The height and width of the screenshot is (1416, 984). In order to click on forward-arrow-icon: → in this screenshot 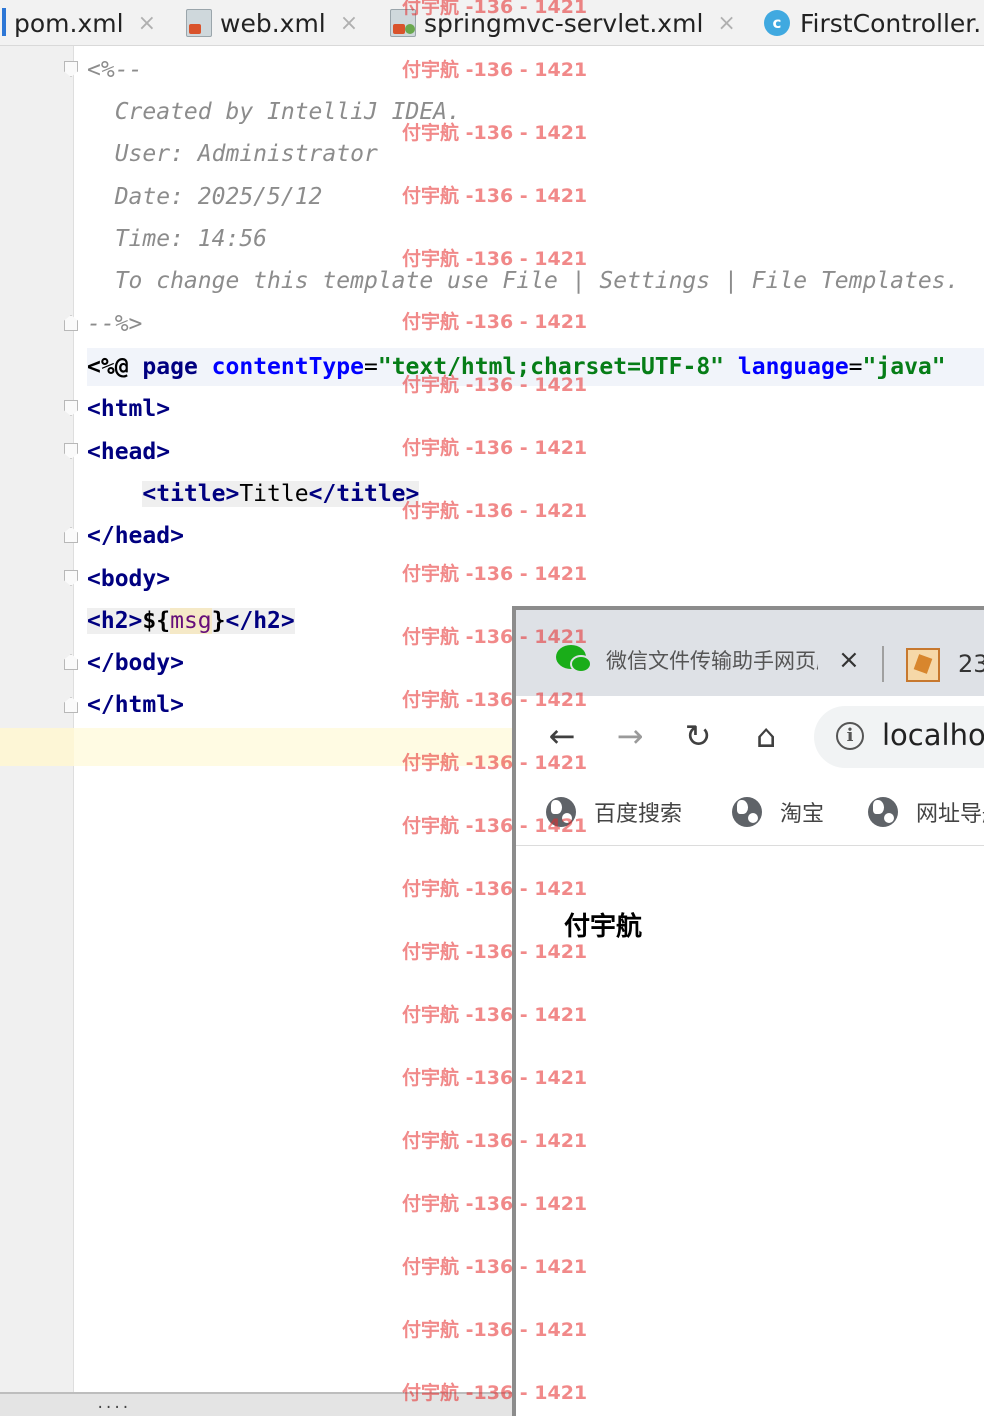, I will do `click(630, 736)`.